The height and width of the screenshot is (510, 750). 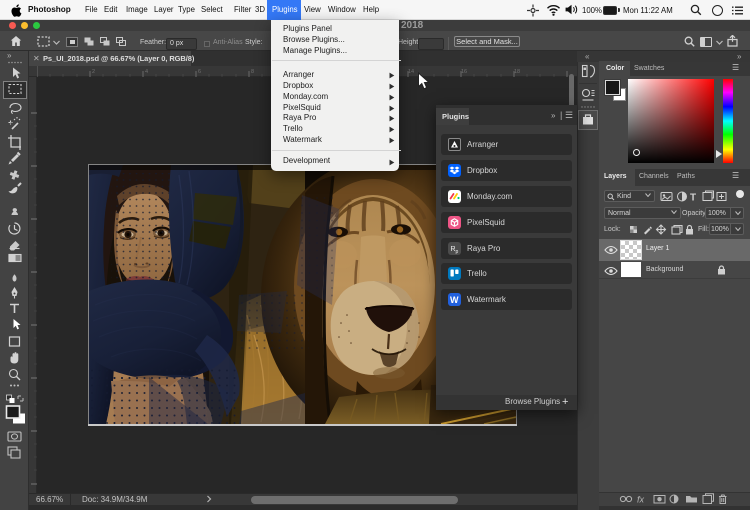 What do you see at coordinates (146, 72) in the screenshot?
I see `svg-text: 4` at bounding box center [146, 72].